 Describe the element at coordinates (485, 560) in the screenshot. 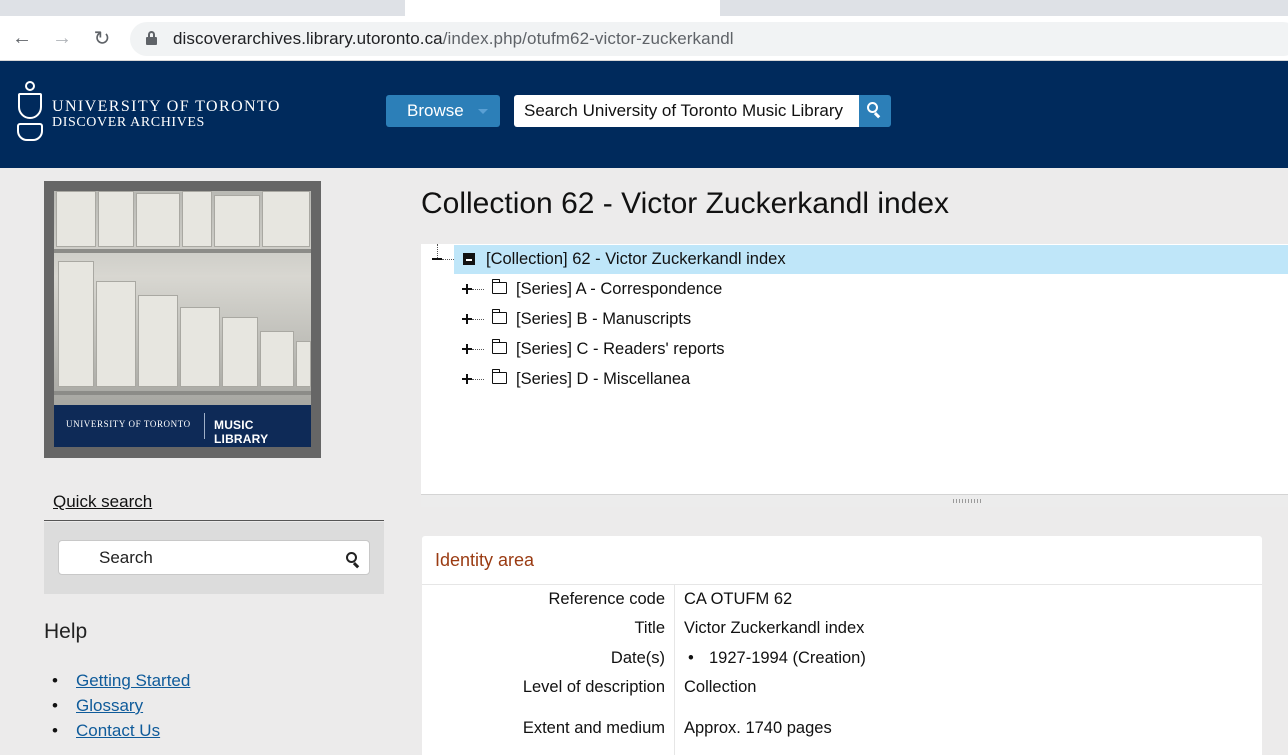

I see `identity-area-title: Identity area` at that location.